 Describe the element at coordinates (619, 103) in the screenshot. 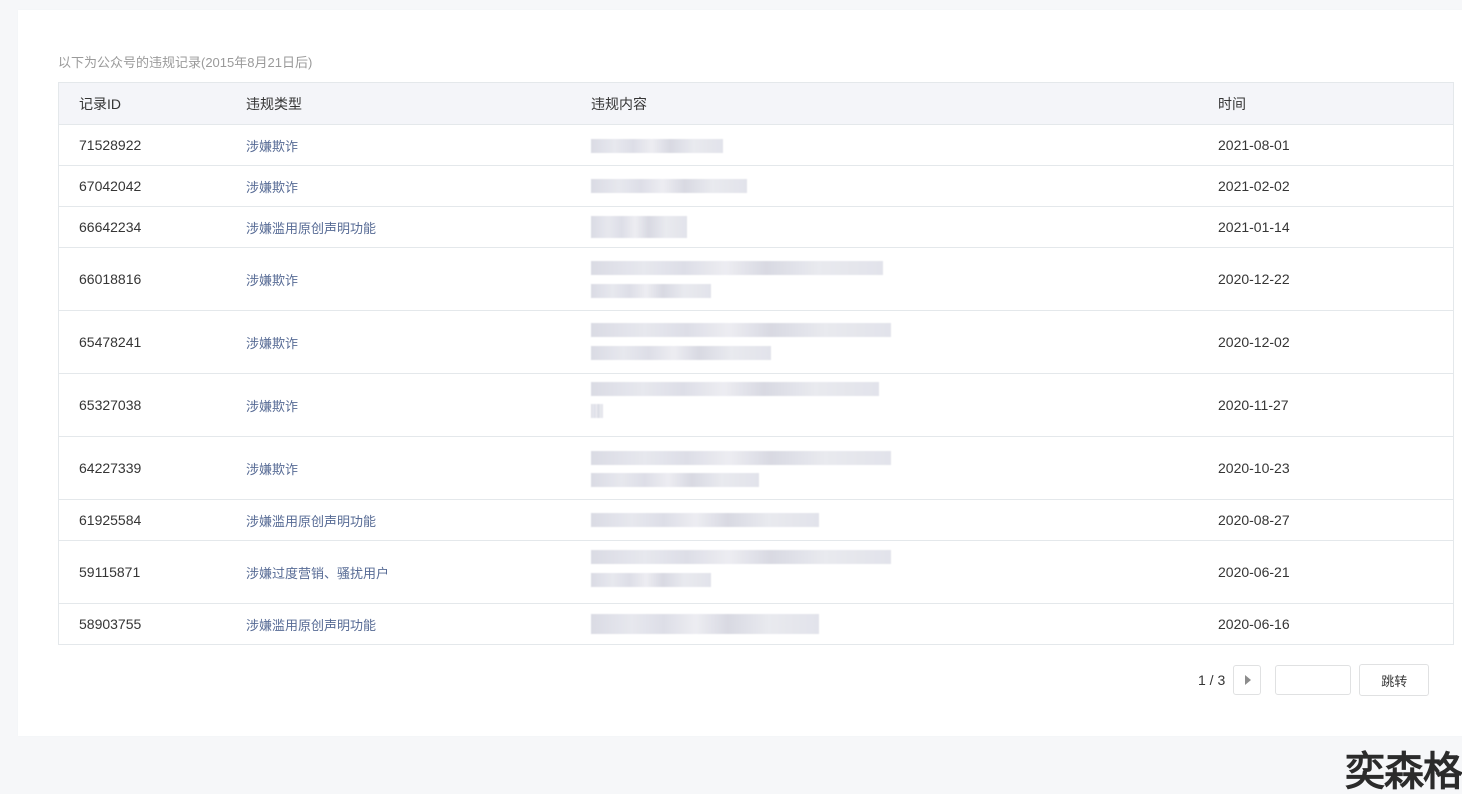

I see `header-content: 违规内容` at that location.